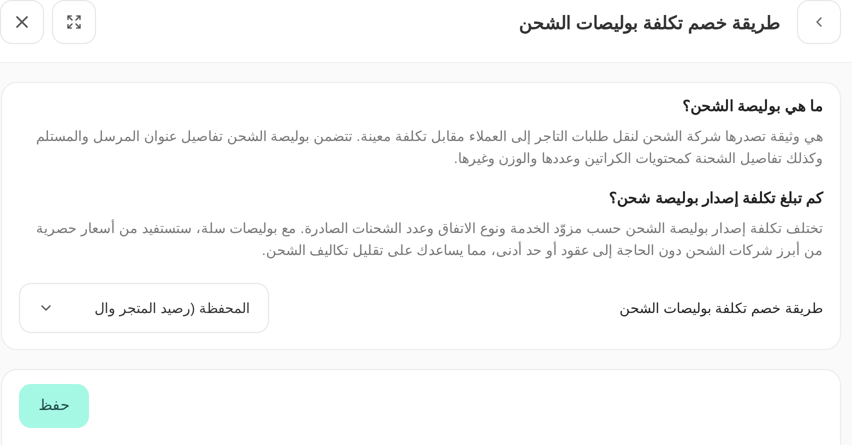  I want to click on save-button: حفظ, so click(54, 406).